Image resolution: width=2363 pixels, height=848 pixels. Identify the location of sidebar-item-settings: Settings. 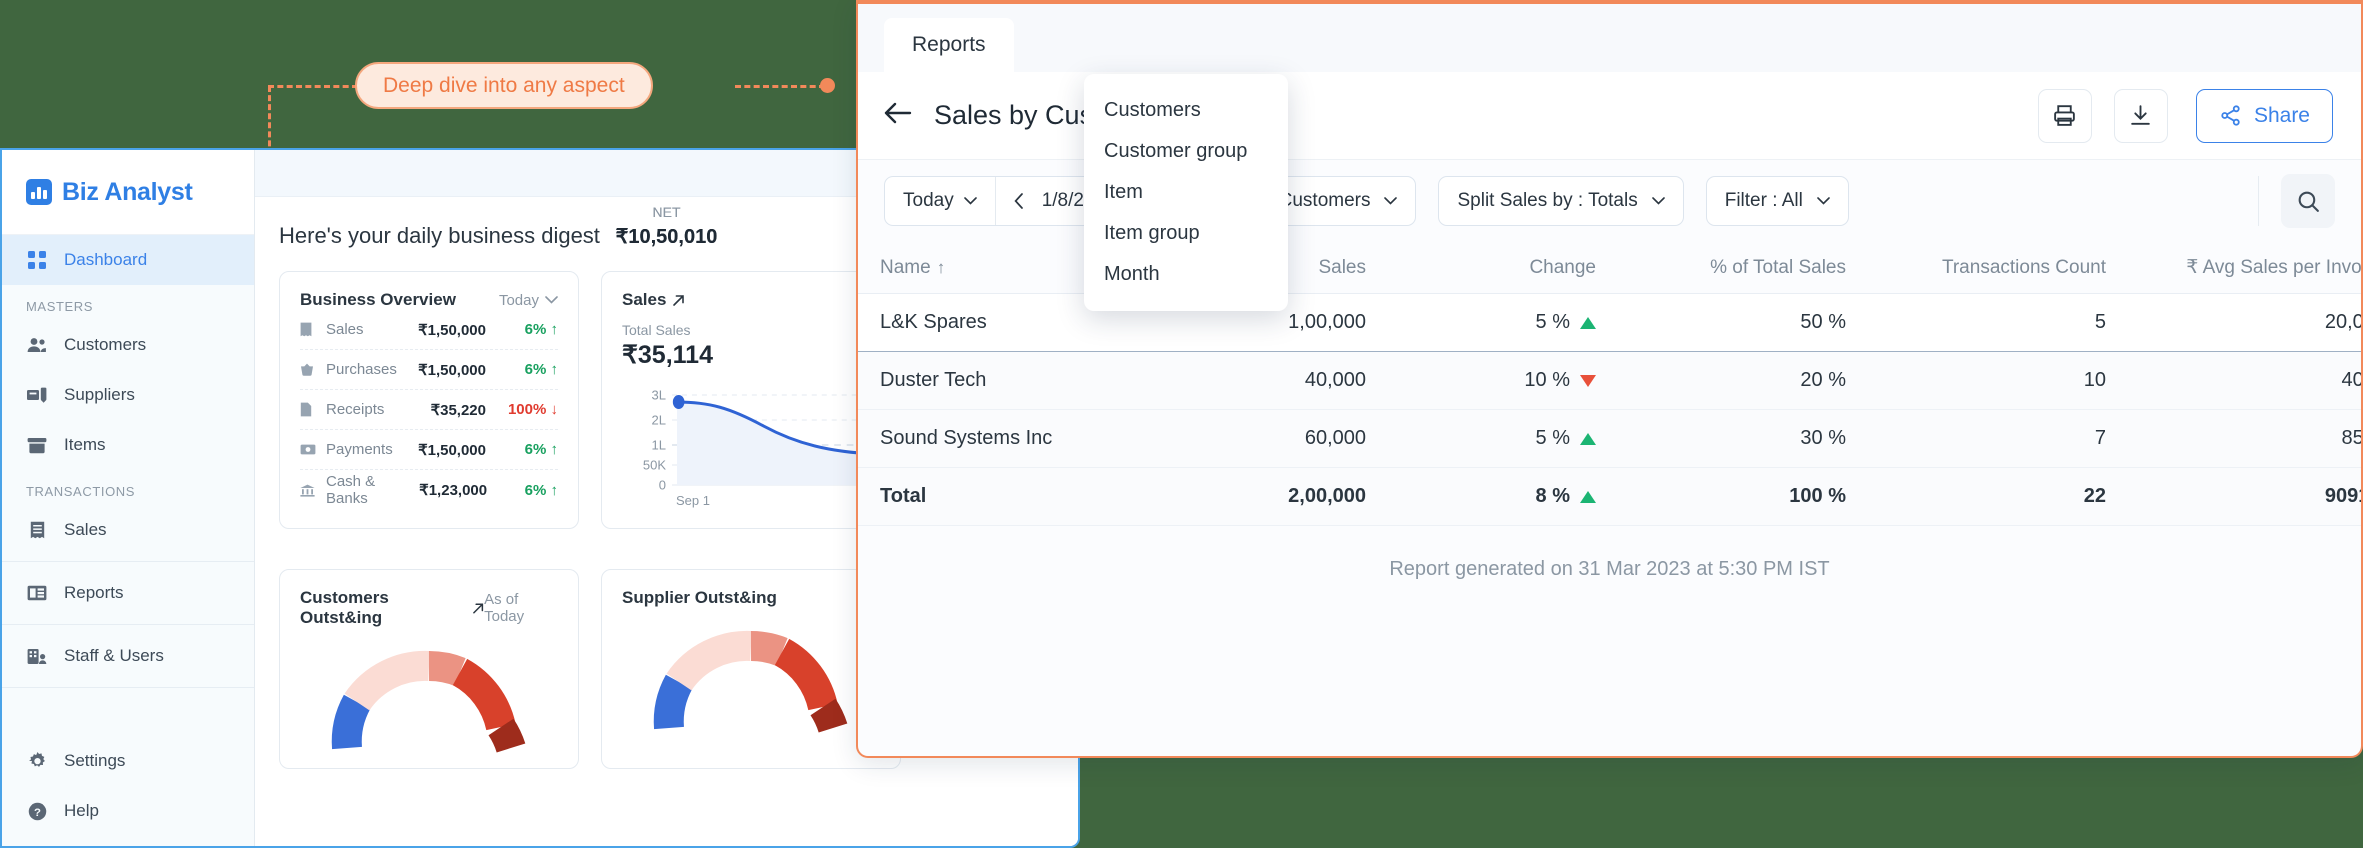
(128, 761).